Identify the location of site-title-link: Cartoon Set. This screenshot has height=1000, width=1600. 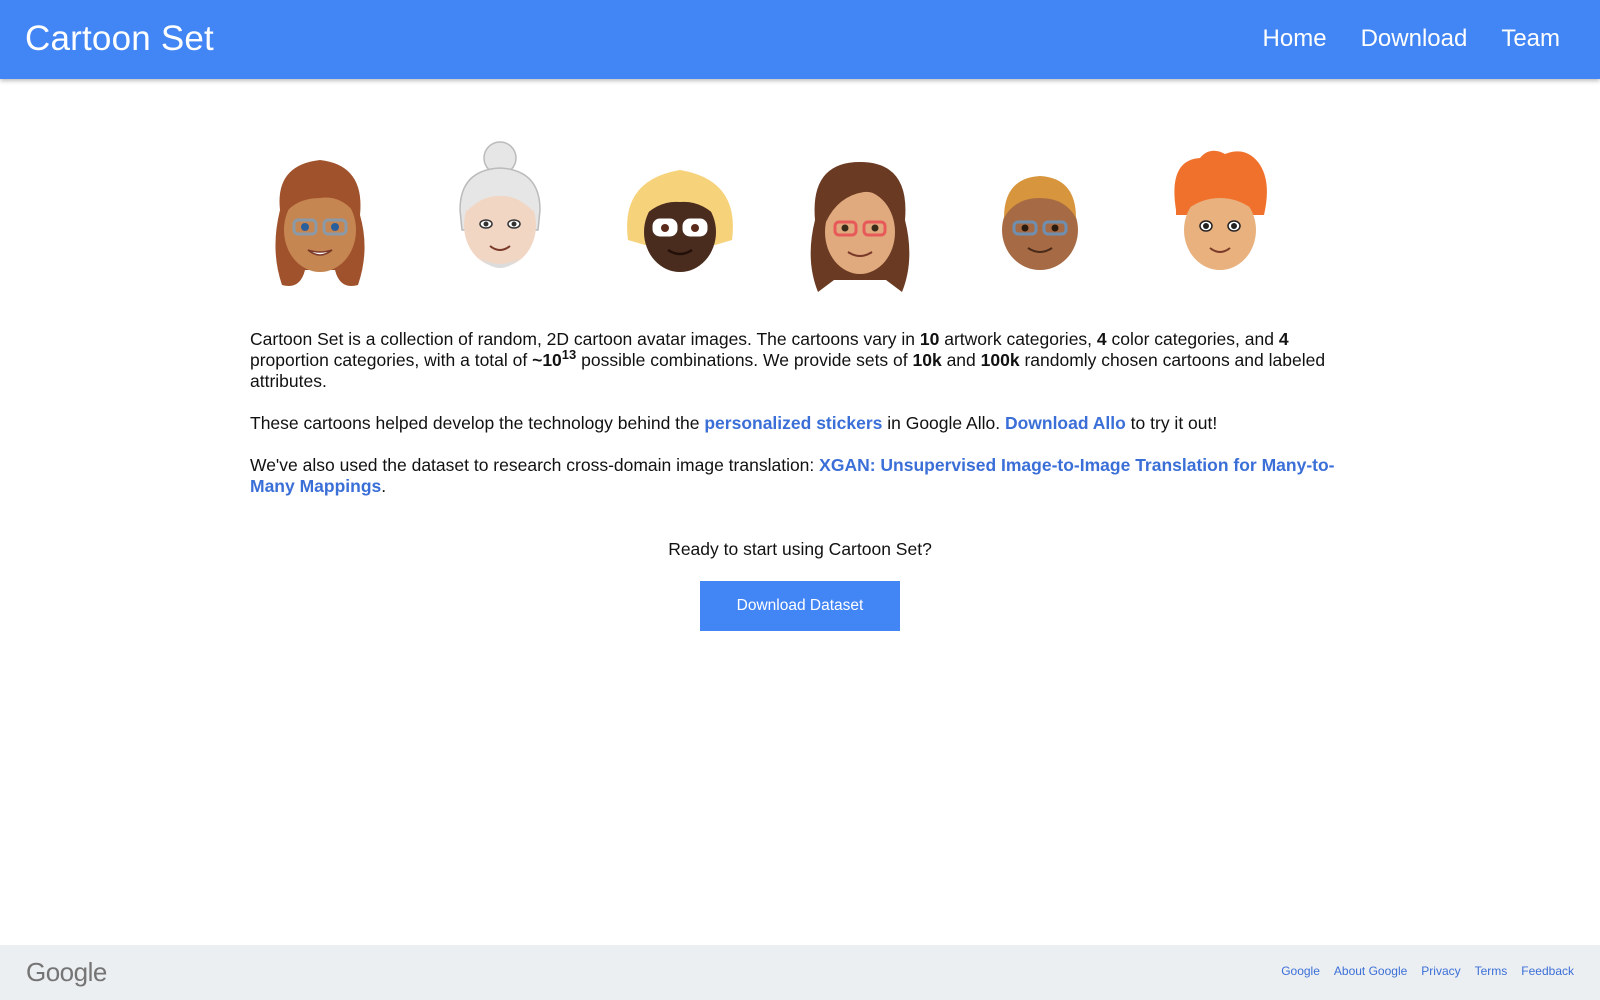
(119, 39).